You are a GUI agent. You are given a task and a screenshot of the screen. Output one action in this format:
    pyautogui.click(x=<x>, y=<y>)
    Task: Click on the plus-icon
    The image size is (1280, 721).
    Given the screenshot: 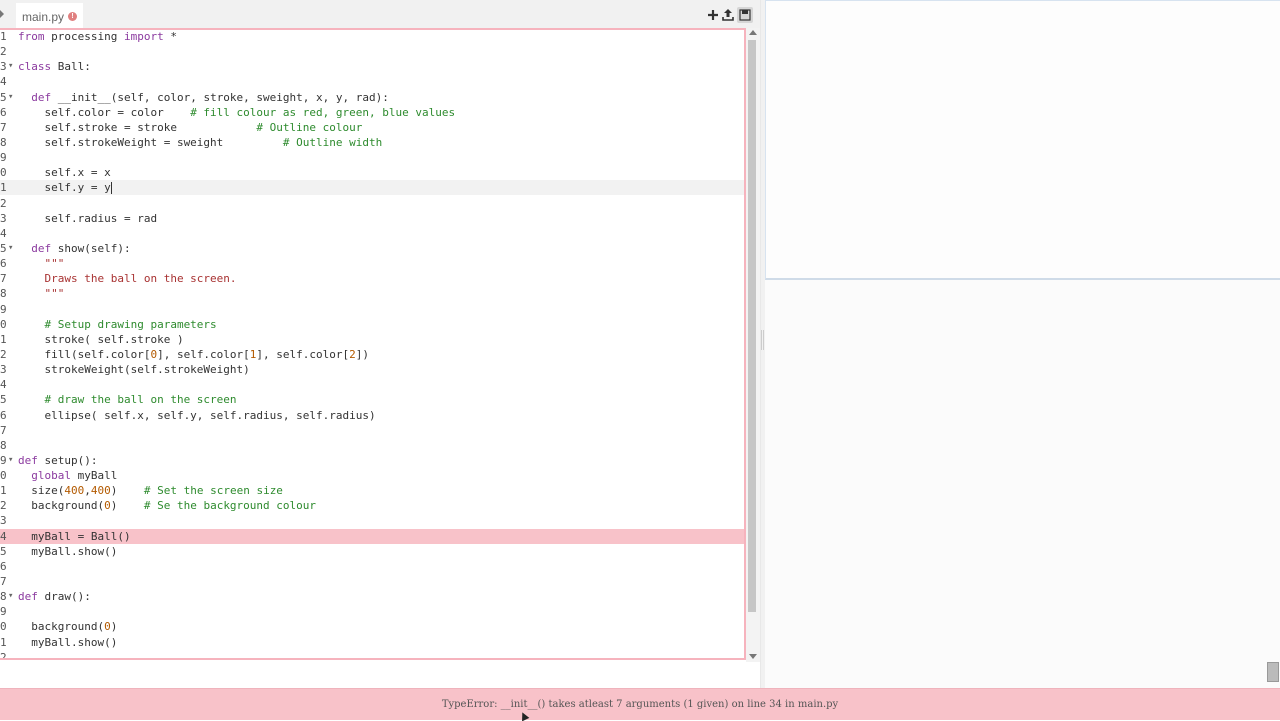 What is the action you would take?
    pyautogui.click(x=713, y=15)
    